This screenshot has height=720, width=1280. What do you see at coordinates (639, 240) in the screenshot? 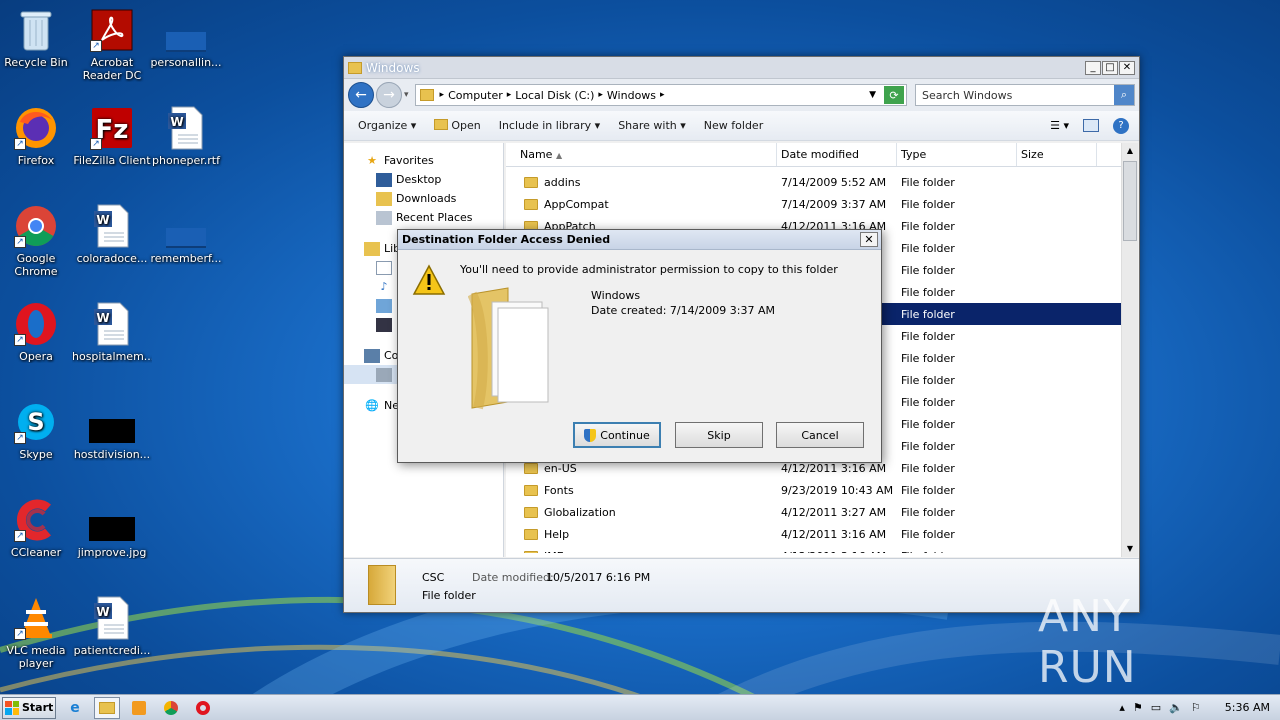
I see `dialog-titlebar: Destination Folder Access Denied ✕` at bounding box center [639, 240].